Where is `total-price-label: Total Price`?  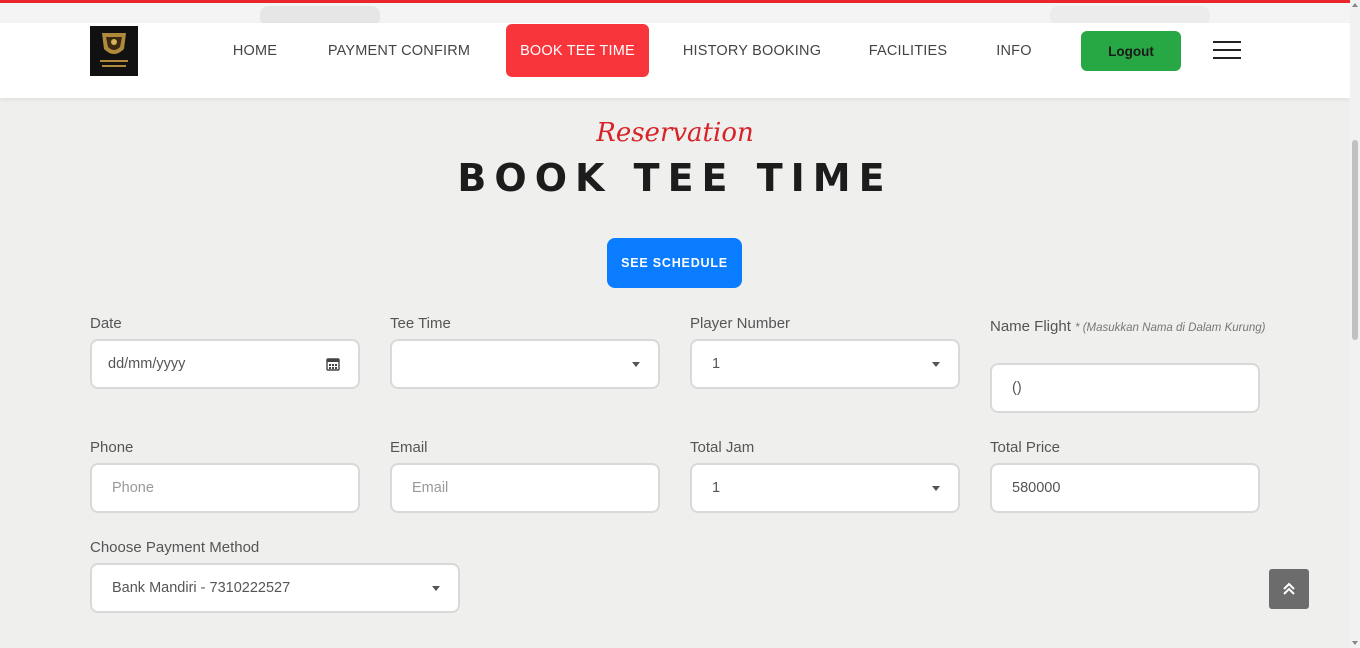 total-price-label: Total Price is located at coordinates (1025, 447).